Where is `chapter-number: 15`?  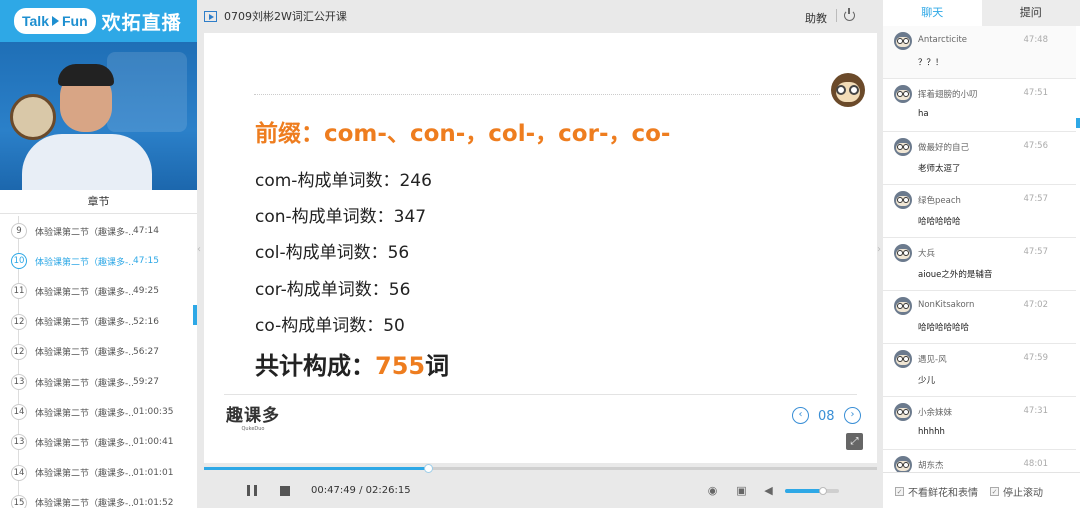 chapter-number: 15 is located at coordinates (19, 501).